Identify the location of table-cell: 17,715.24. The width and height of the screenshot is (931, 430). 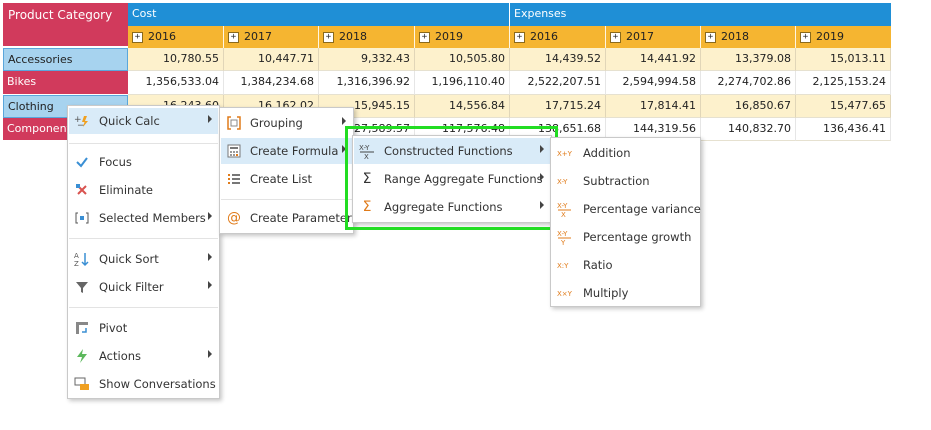
(558, 106).